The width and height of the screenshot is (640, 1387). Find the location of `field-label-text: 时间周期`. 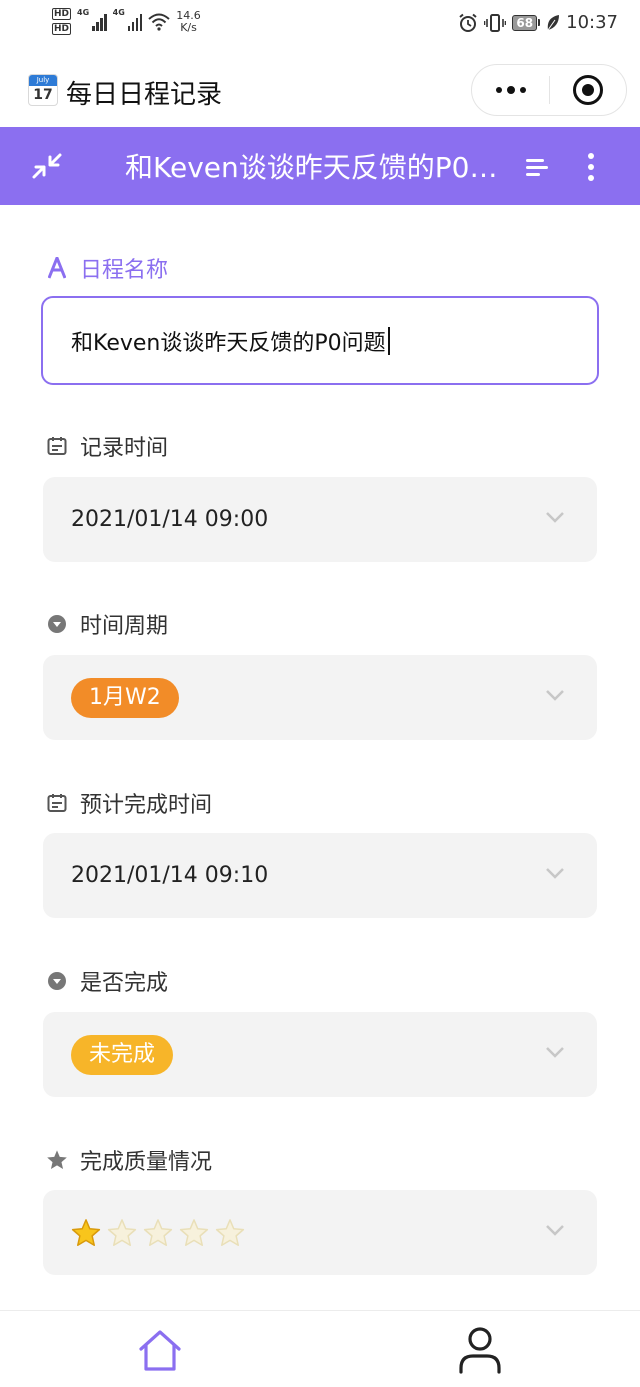

field-label-text: 时间周期 is located at coordinates (124, 626).